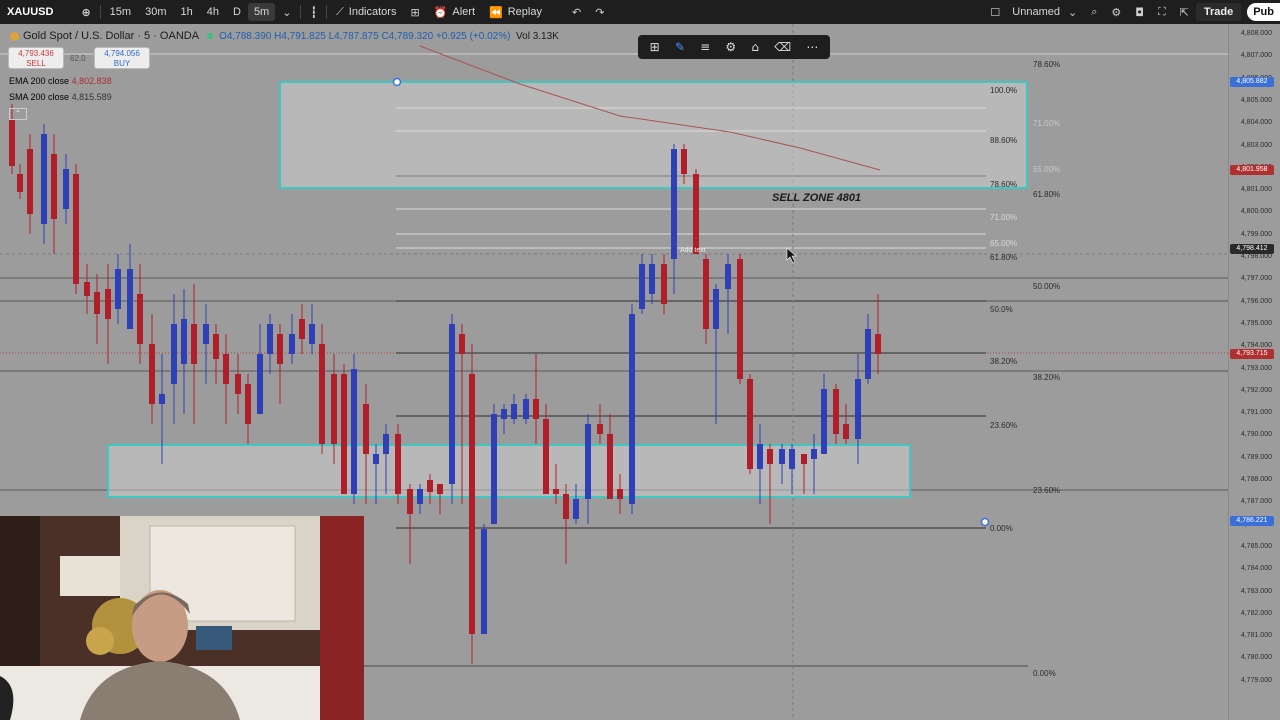 This screenshot has width=1280, height=720. What do you see at coordinates (111, 36) in the screenshot?
I see `legend-title: Gold Spot / U.S. Dollar · 5 · OANDA` at bounding box center [111, 36].